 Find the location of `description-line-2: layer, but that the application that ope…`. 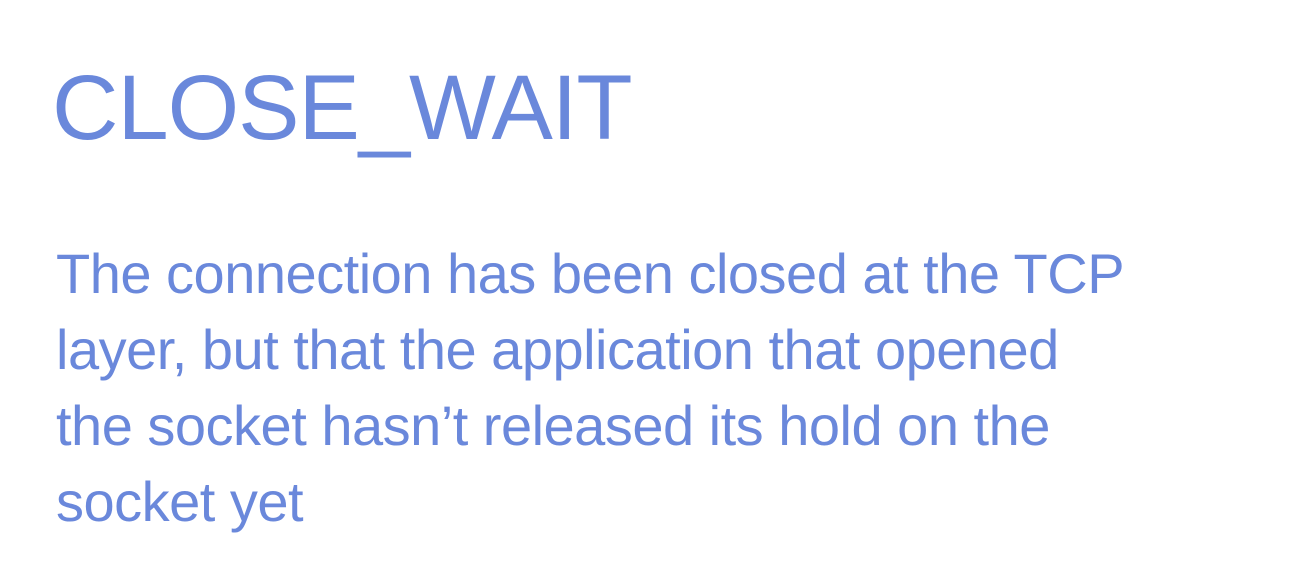

description-line-2: layer, but that the application that ope… is located at coordinates (557, 349).